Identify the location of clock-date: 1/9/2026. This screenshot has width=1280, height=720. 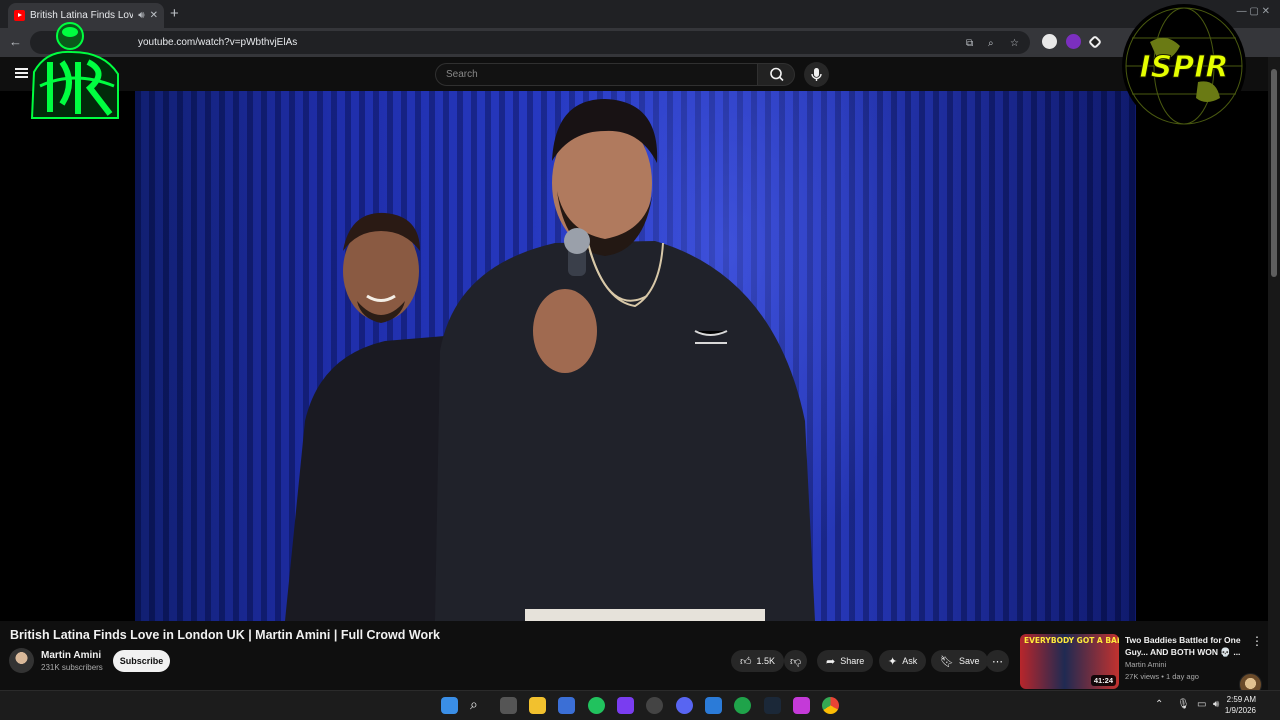
(1240, 710).